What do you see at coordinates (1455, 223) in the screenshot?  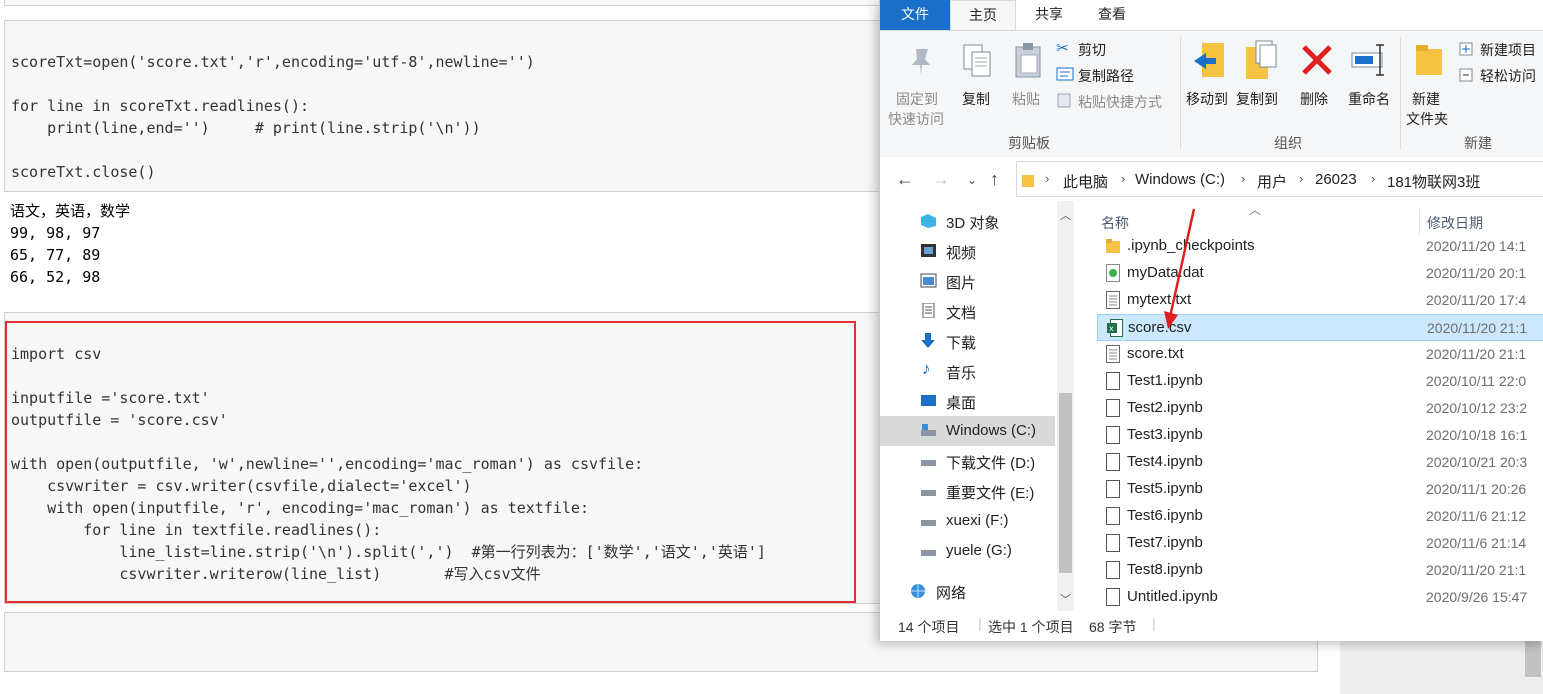 I see `column-header-modified: 修改日期` at bounding box center [1455, 223].